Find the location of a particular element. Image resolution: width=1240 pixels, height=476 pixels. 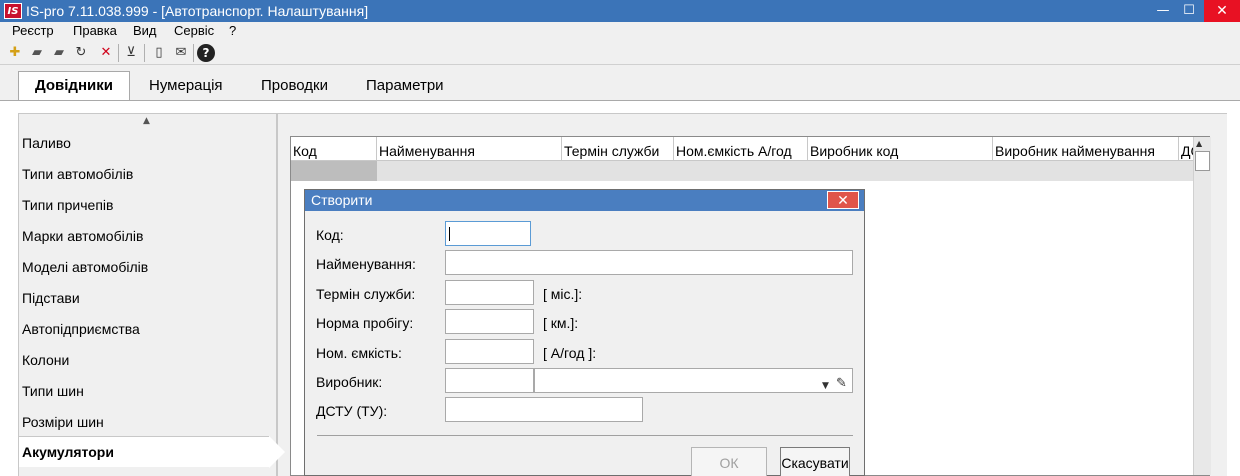

ok-button: ОК is located at coordinates (729, 461).